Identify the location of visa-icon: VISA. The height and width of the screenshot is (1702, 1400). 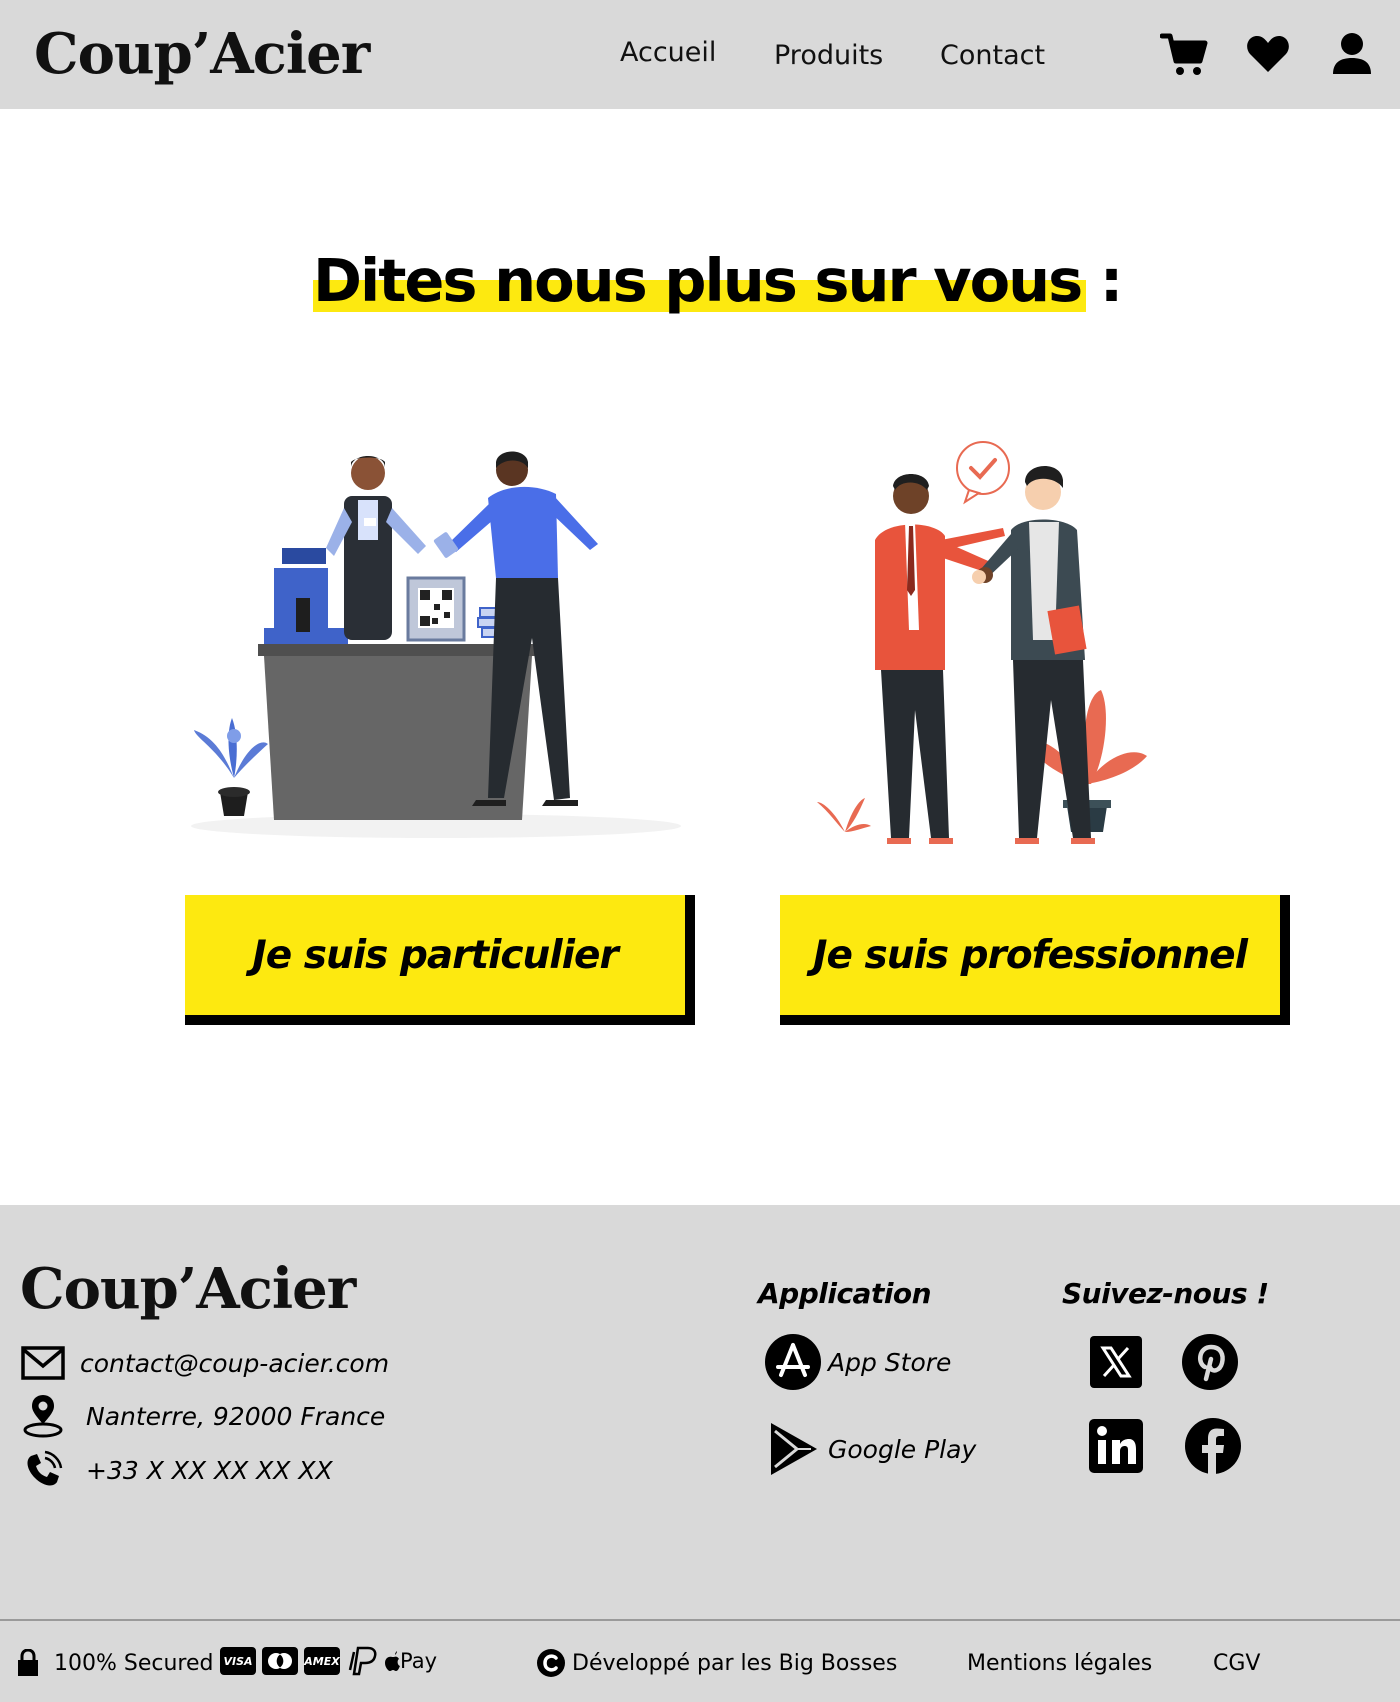
(238, 1661).